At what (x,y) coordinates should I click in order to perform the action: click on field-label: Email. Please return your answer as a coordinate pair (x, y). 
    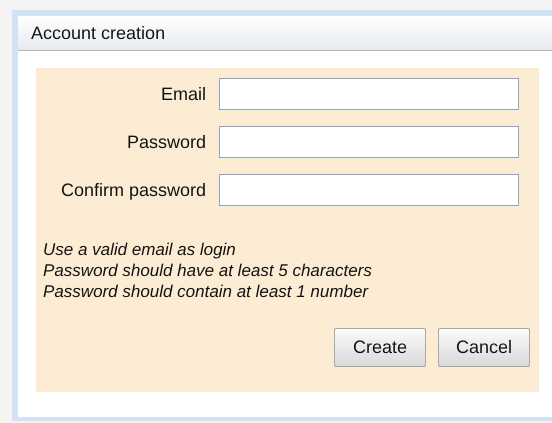
    Looking at the image, I should click on (183, 94).